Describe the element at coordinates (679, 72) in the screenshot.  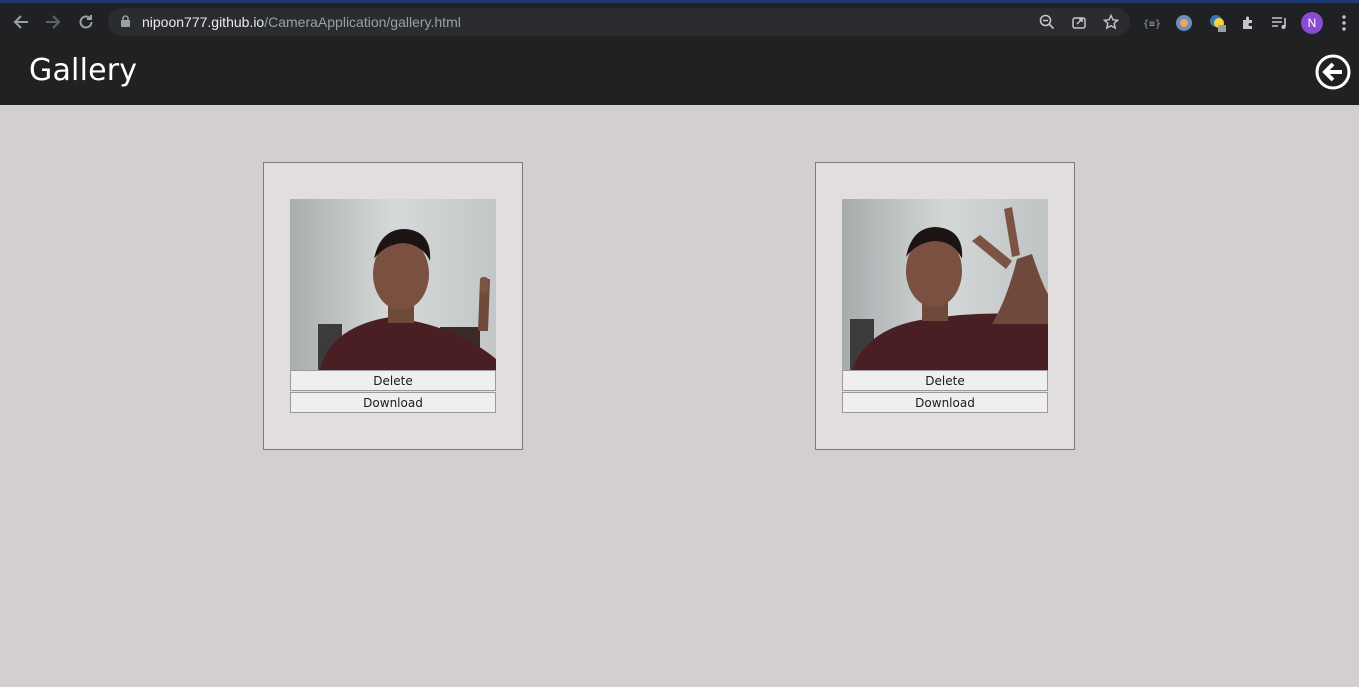
I see `app-header: Gallery` at that location.